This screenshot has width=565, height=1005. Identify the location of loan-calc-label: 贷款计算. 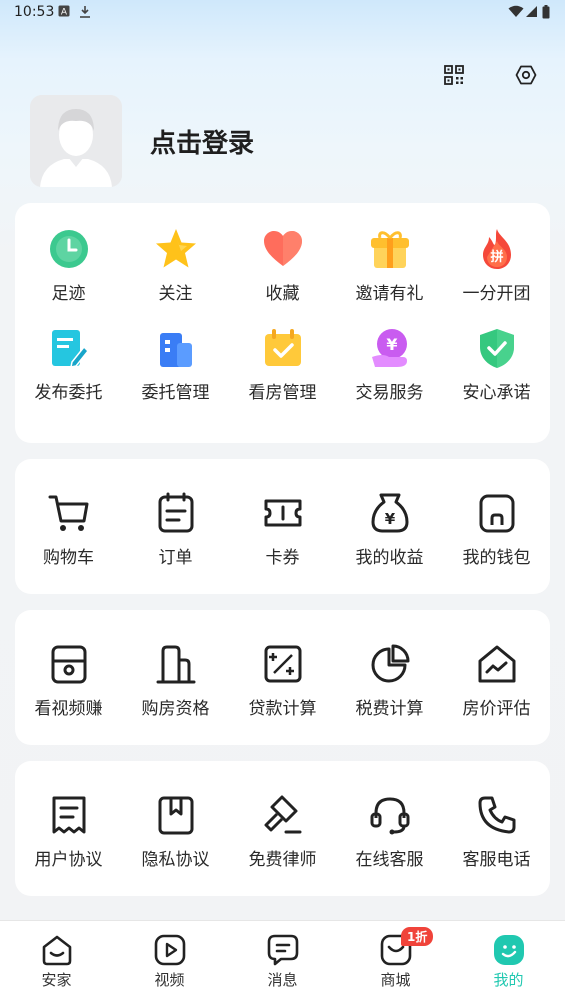
(282, 709).